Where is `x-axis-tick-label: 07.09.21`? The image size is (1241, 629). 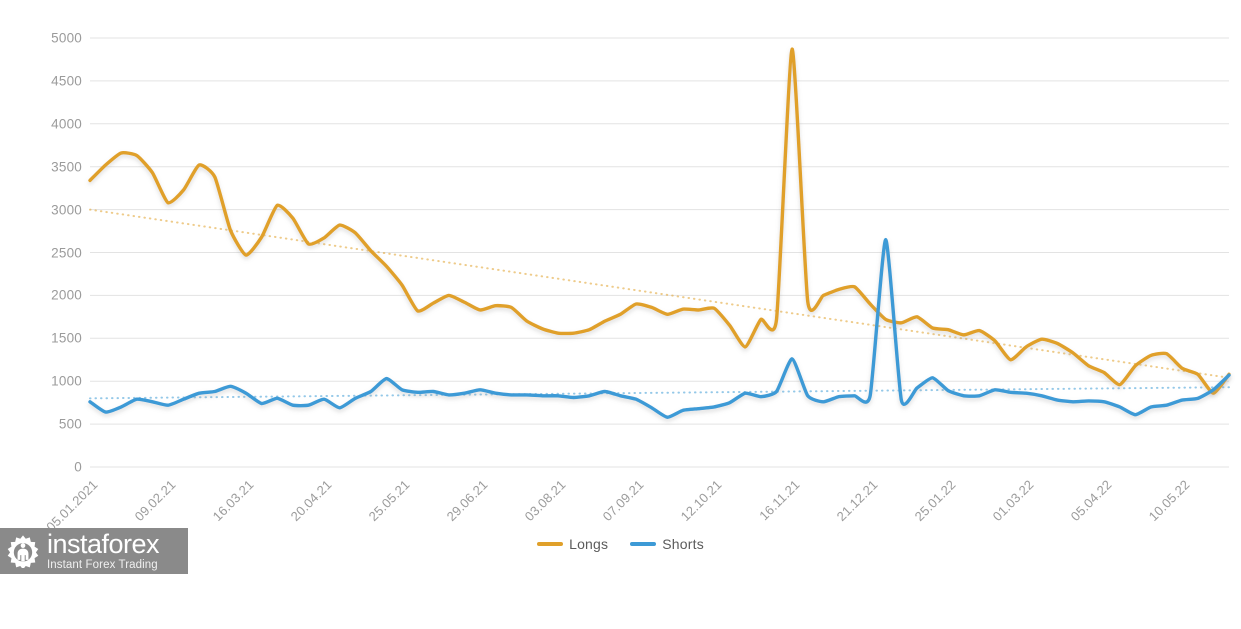
x-axis-tick-label: 07.09.21 is located at coordinates (623, 500).